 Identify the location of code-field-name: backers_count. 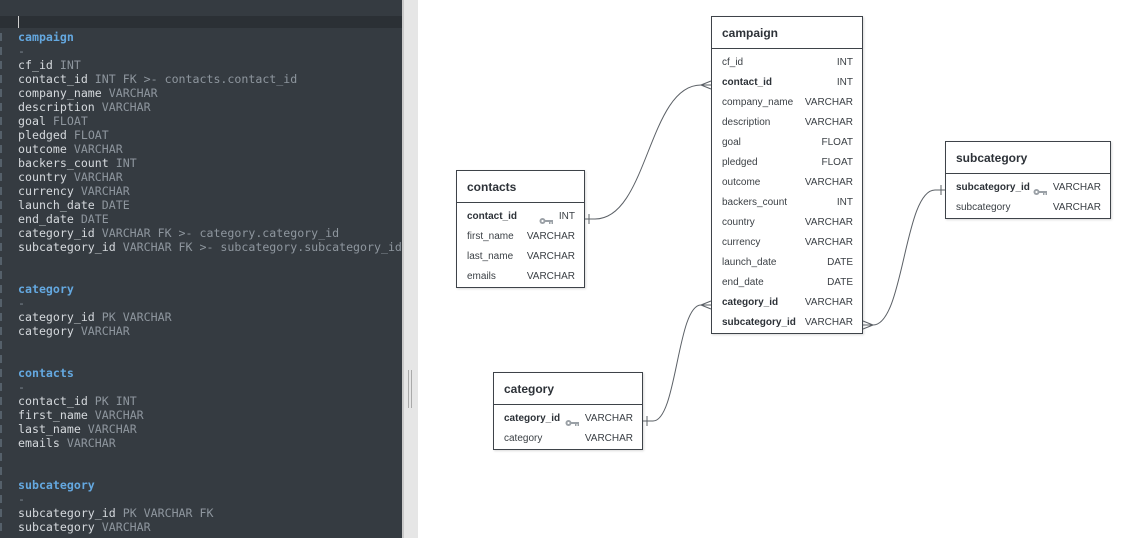
(63, 163).